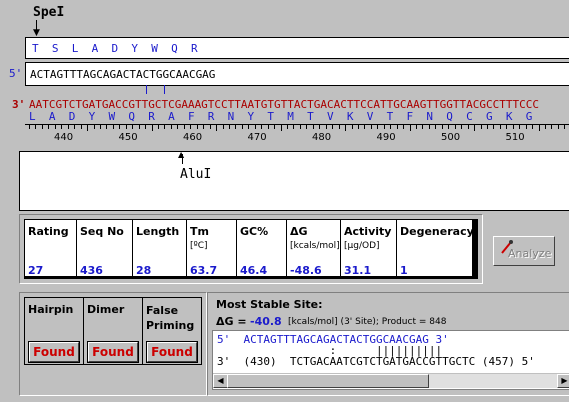  What do you see at coordinates (172, 352) in the screenshot?
I see `false-priming-found-button: Found` at bounding box center [172, 352].